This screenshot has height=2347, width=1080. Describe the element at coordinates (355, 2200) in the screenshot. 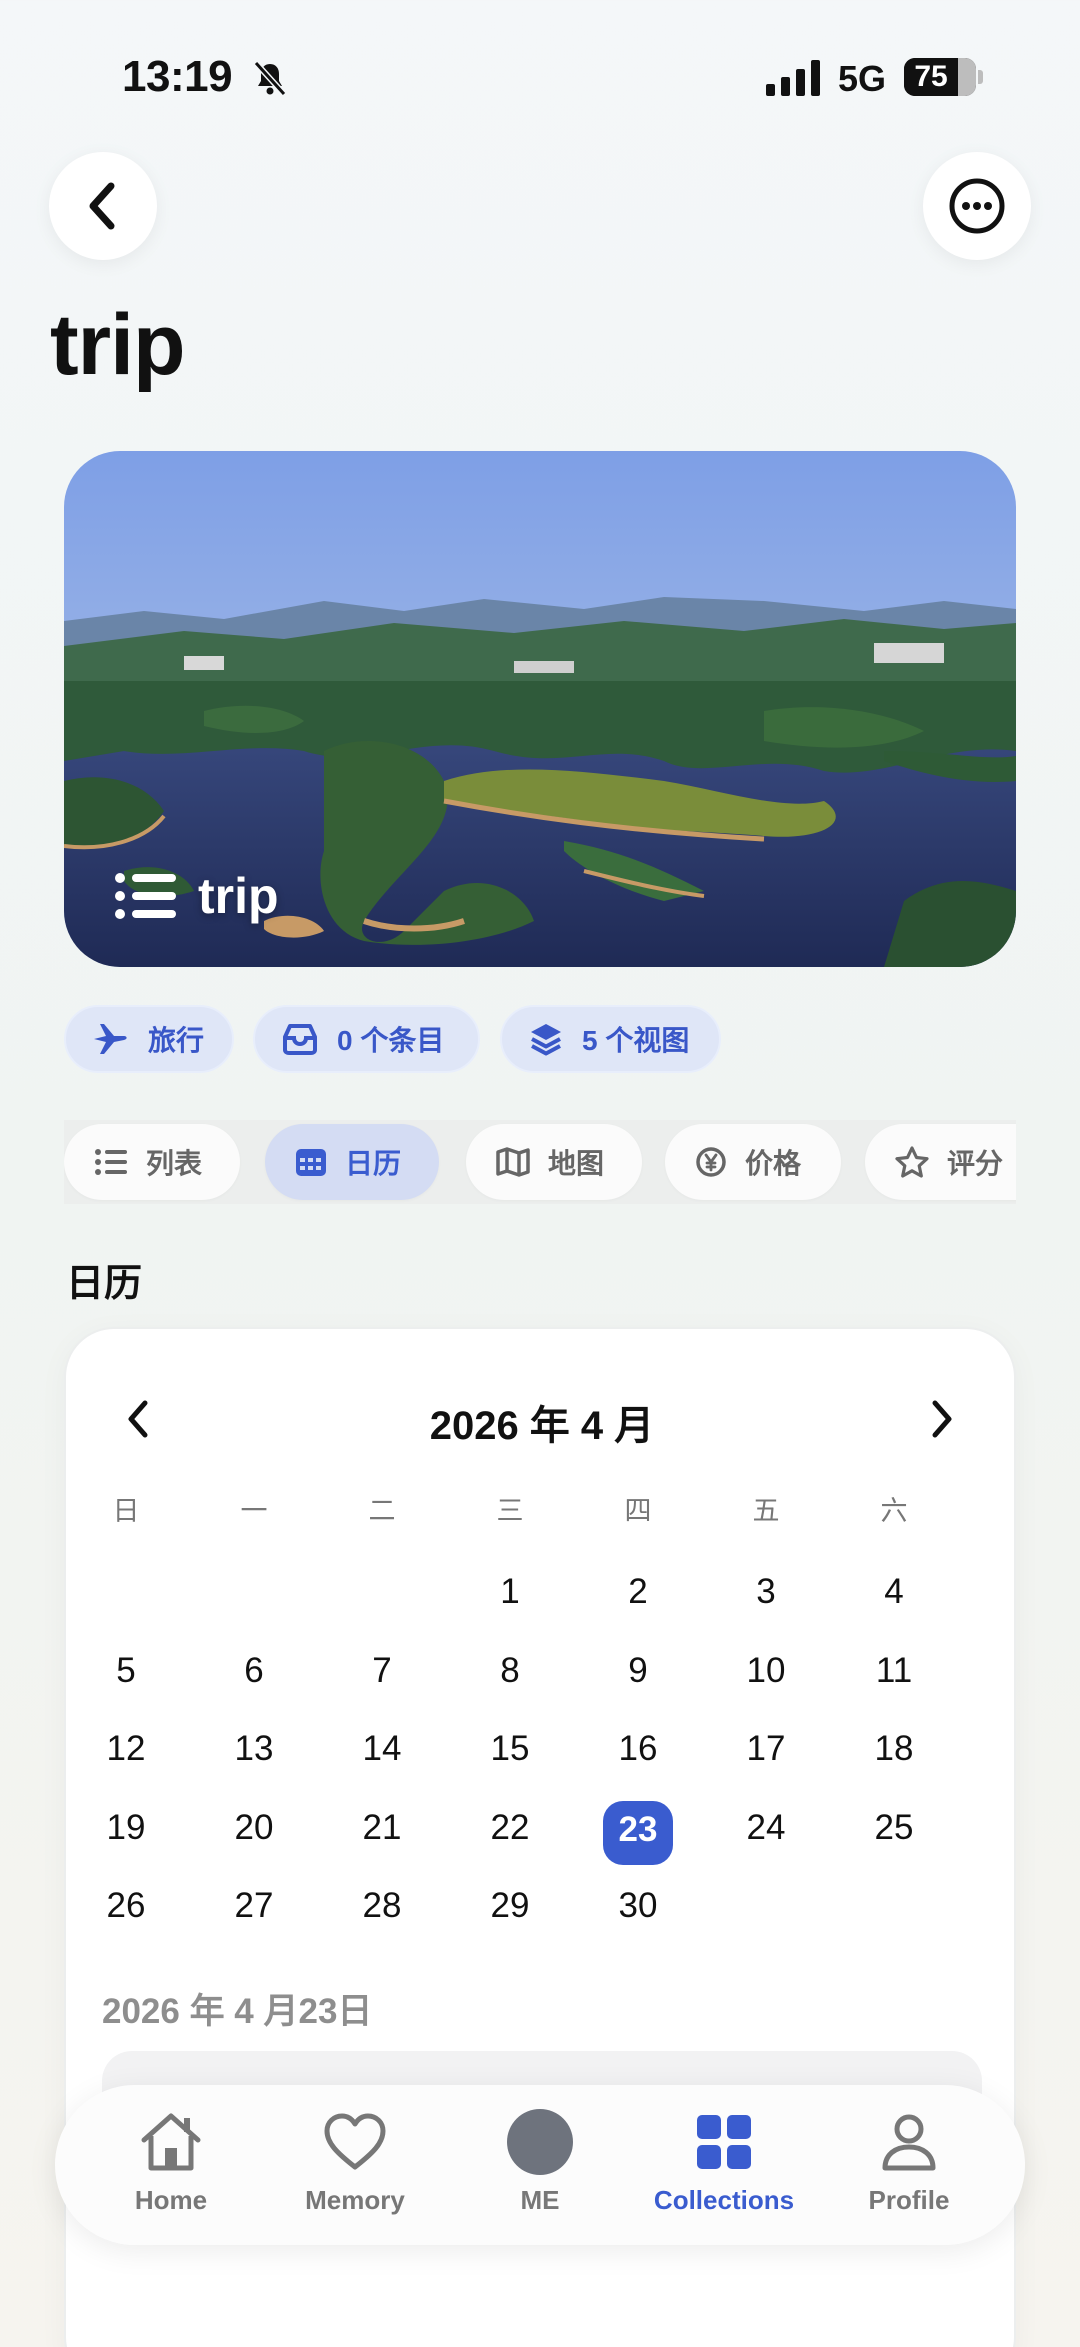

I see `nav-label: Memory` at that location.